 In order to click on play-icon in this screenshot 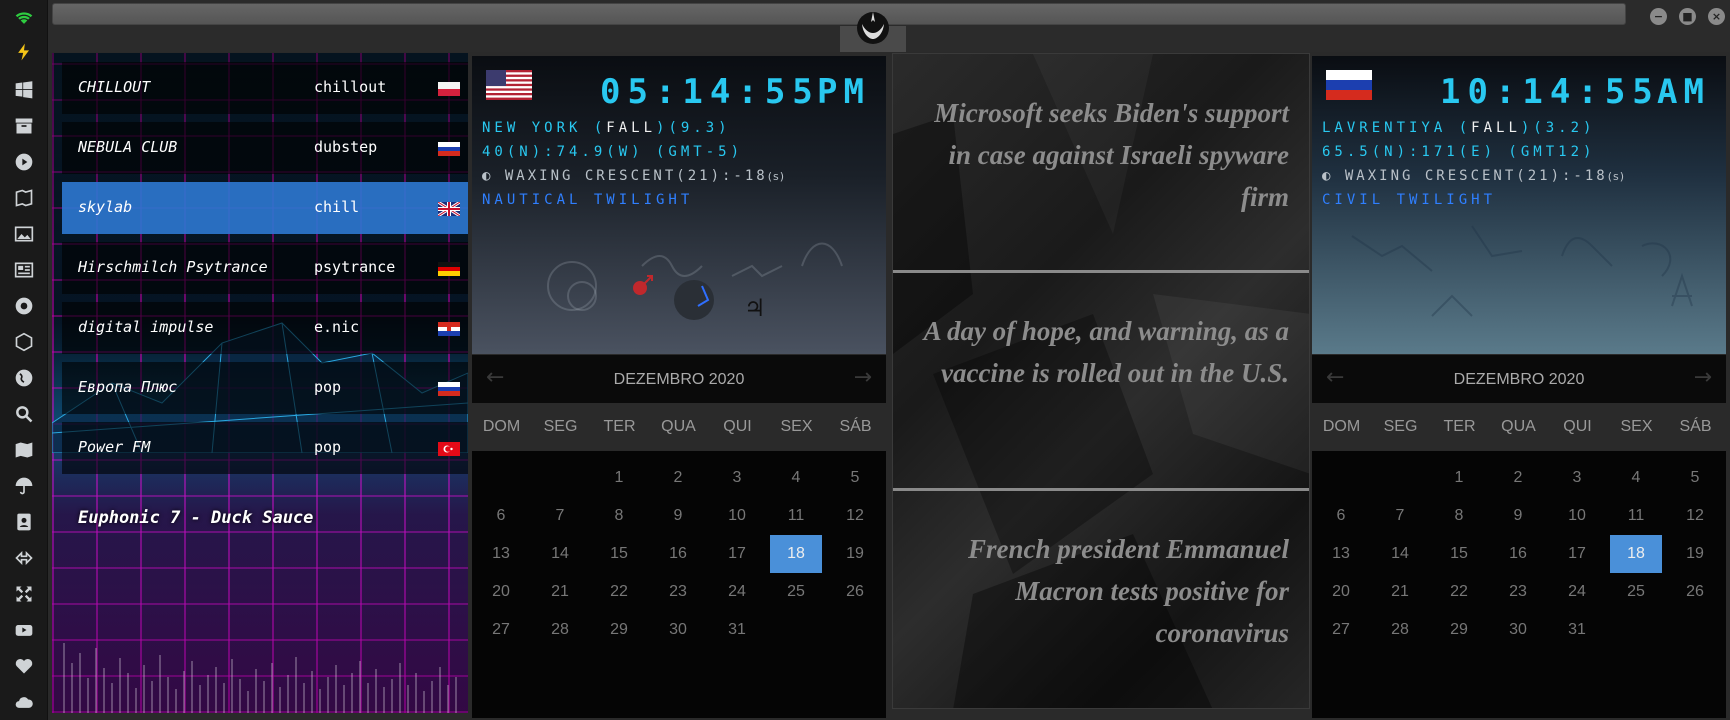, I will do `click(24, 162)`.